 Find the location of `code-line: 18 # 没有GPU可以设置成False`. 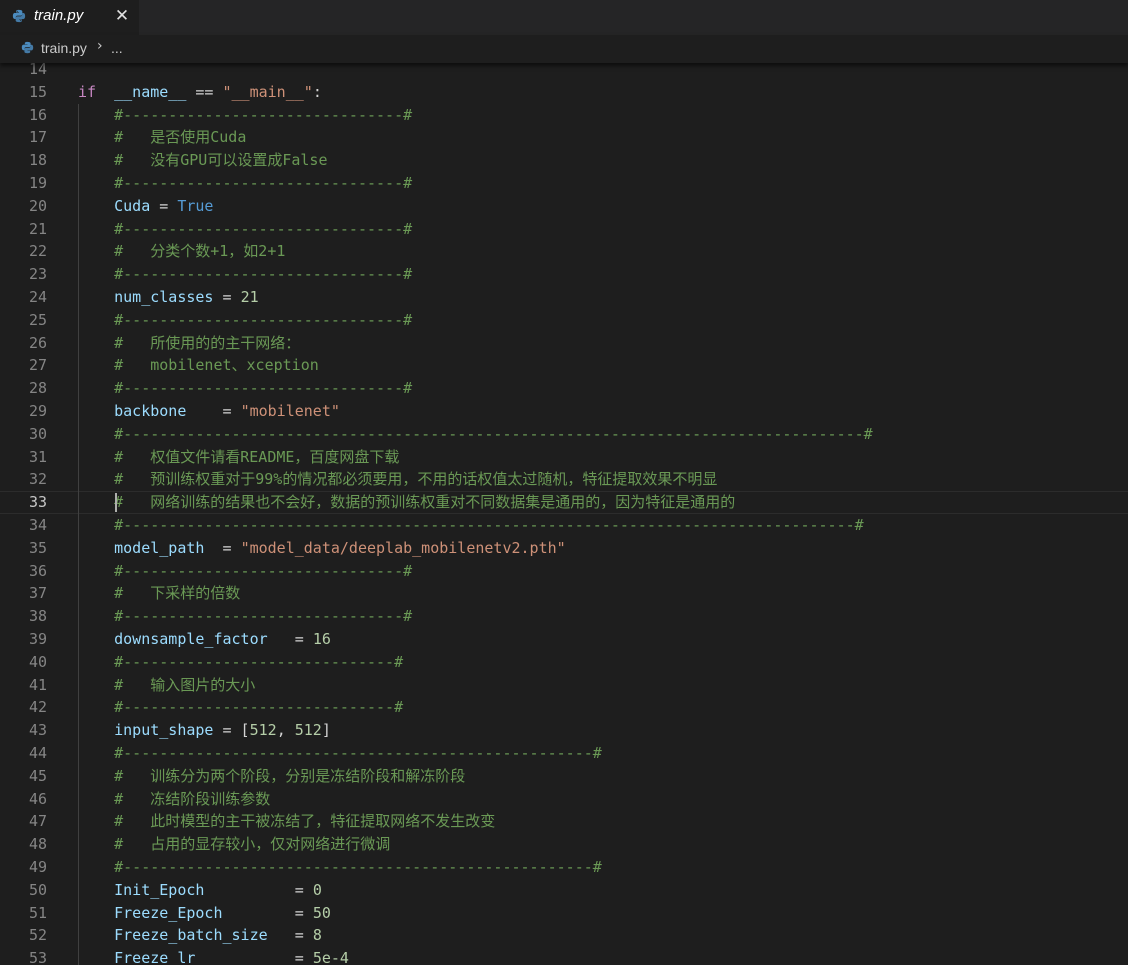

code-line: 18 # 没有GPU可以设置成False is located at coordinates (564, 160).